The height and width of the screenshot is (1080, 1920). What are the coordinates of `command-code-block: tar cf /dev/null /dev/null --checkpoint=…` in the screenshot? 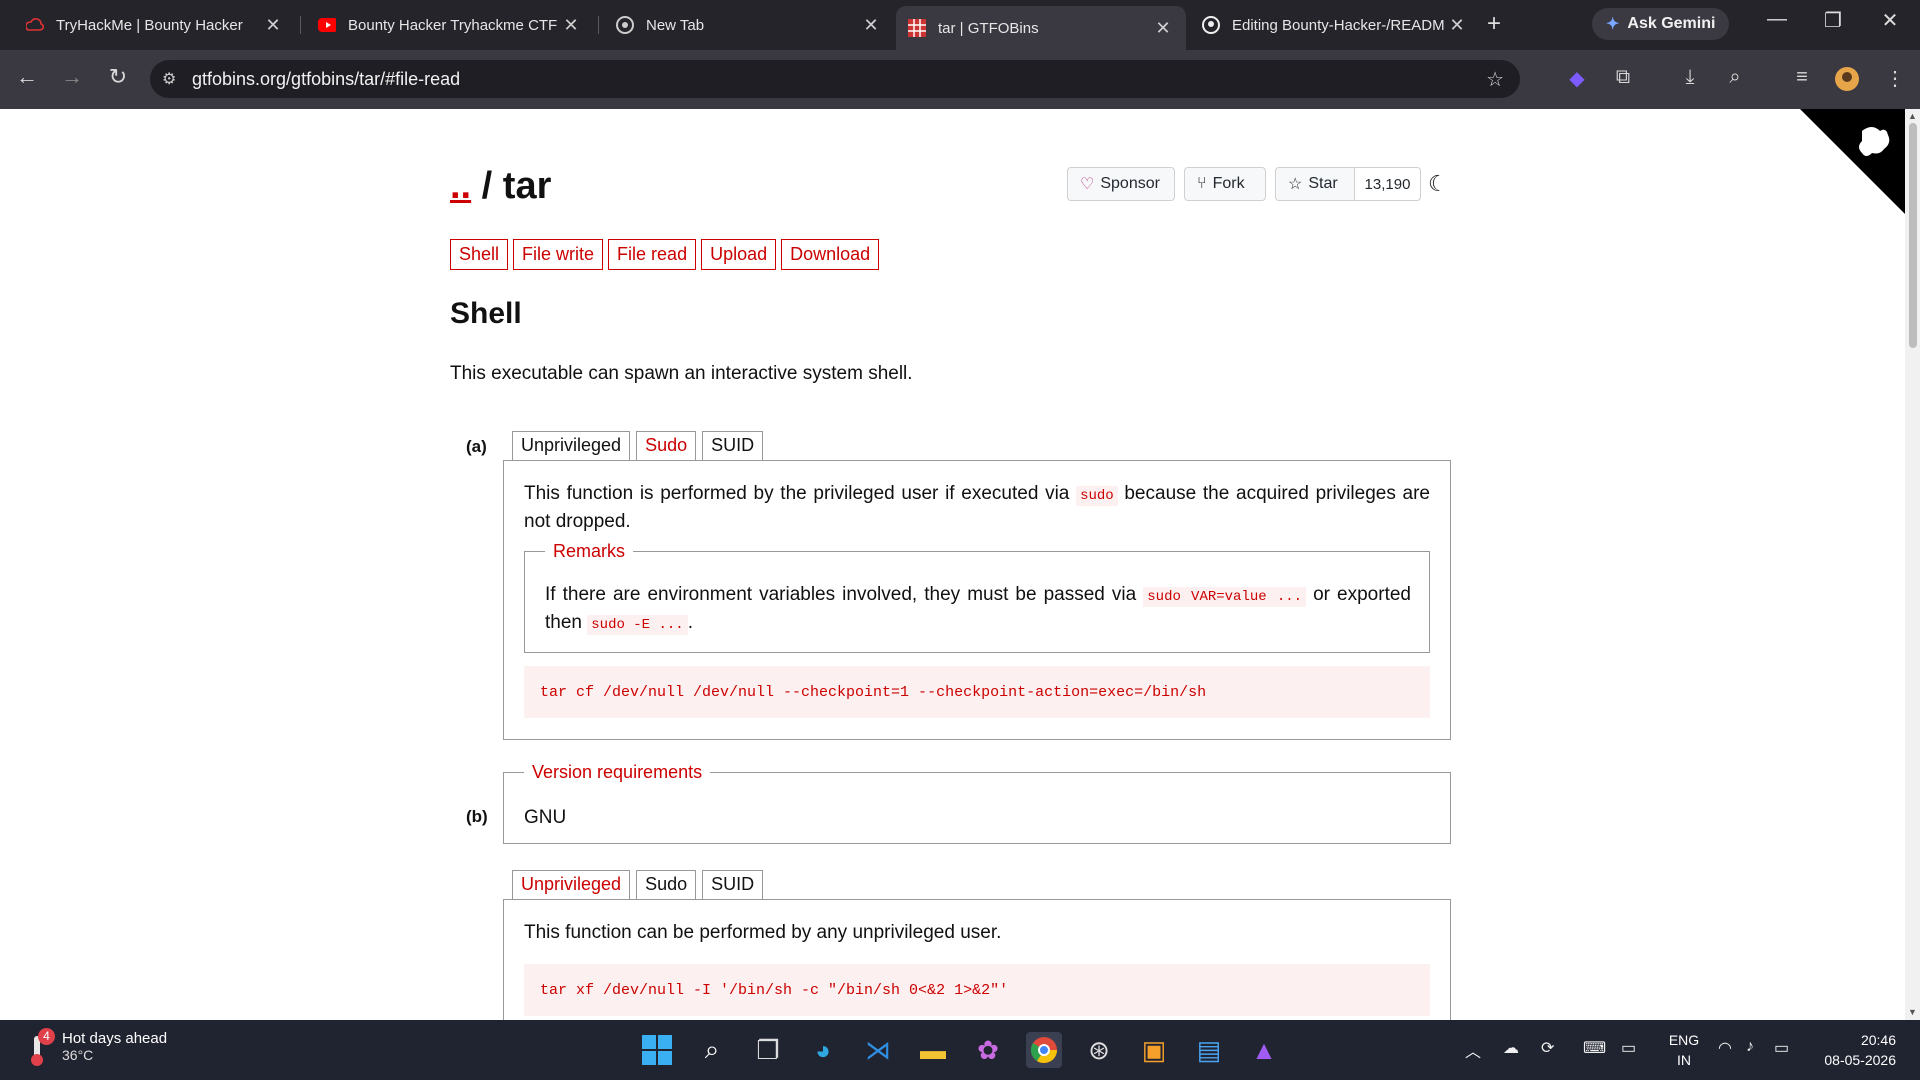 It's located at (977, 692).